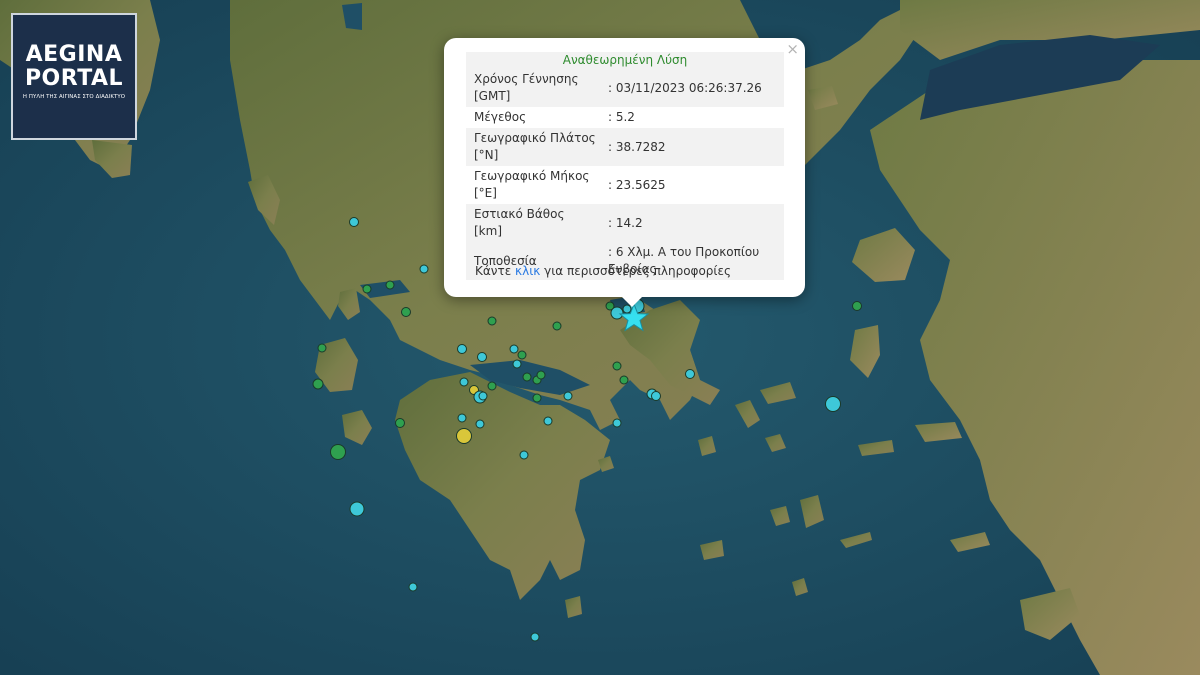 The width and height of the screenshot is (1200, 675). Describe the element at coordinates (535, 147) in the screenshot. I see `detail-label: Γεωγραφικό Πλάτος [°N]` at that location.